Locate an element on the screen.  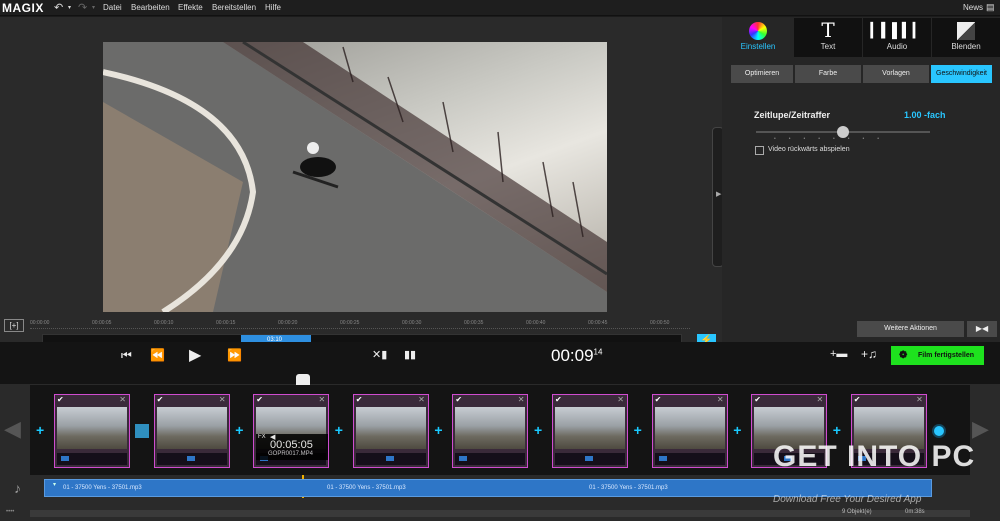
ruler-tick: 00:00:20 is located at coordinates (288, 323).